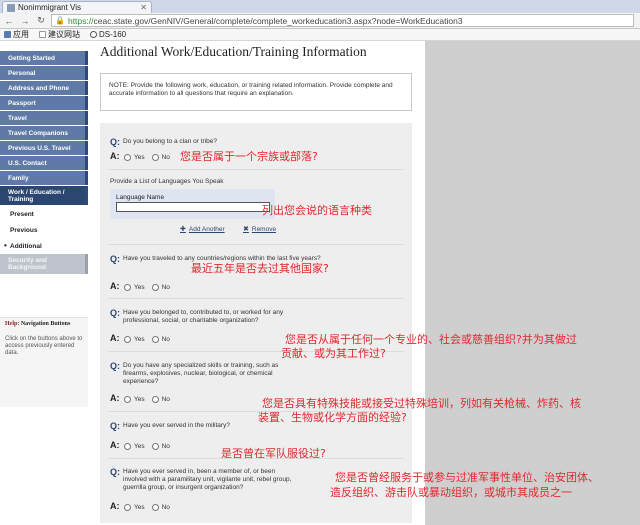  What do you see at coordinates (42, 34) in the screenshot?
I see `page-icon` at bounding box center [42, 34].